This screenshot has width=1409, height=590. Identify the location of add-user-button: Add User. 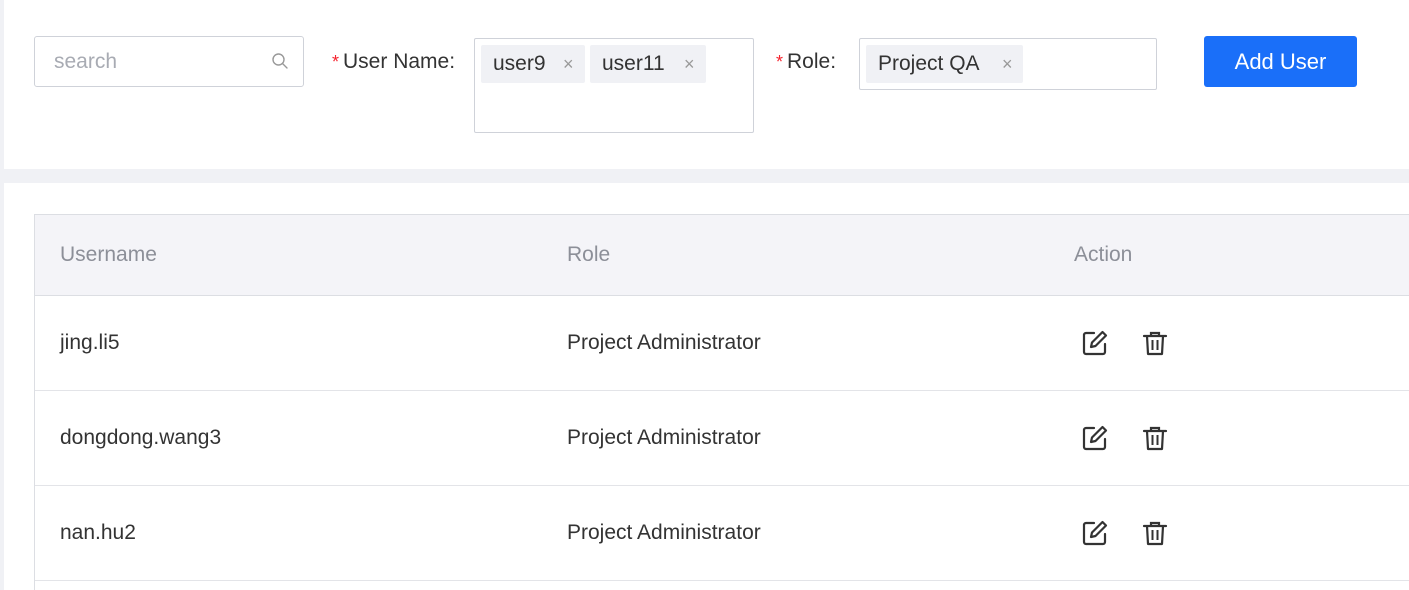
(1280, 61).